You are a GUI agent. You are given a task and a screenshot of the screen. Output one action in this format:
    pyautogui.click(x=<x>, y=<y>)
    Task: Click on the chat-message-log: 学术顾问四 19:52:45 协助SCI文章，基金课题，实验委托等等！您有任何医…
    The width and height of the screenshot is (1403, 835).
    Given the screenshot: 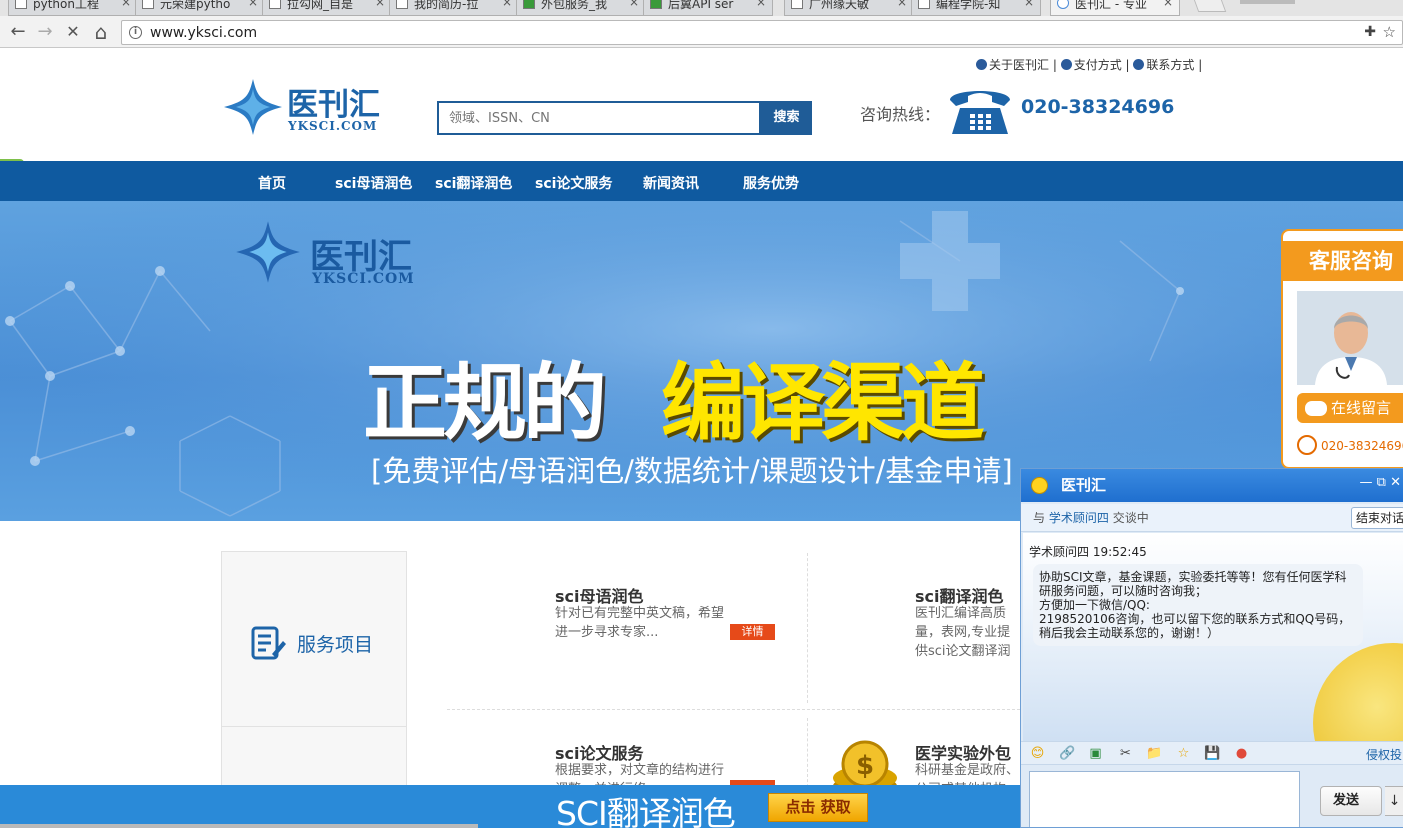 What is the action you would take?
    pyautogui.click(x=1213, y=637)
    